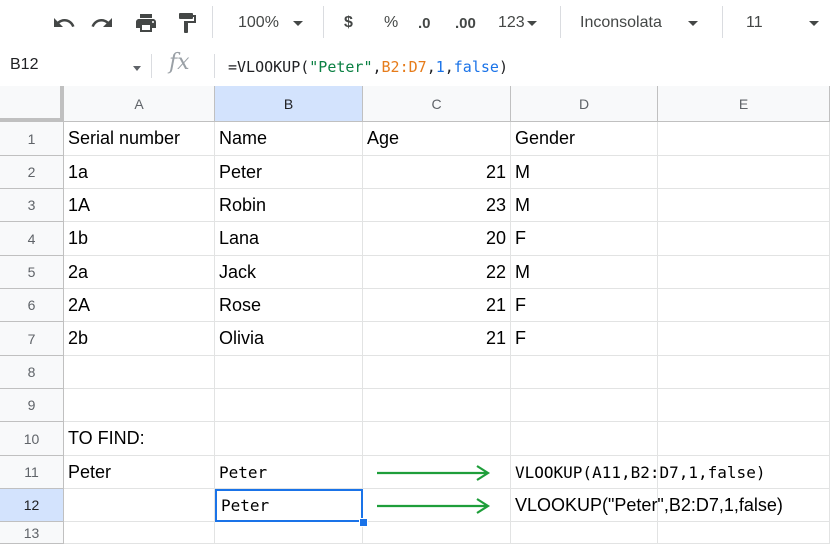  What do you see at coordinates (139, 405) in the screenshot?
I see `cell-a9` at bounding box center [139, 405].